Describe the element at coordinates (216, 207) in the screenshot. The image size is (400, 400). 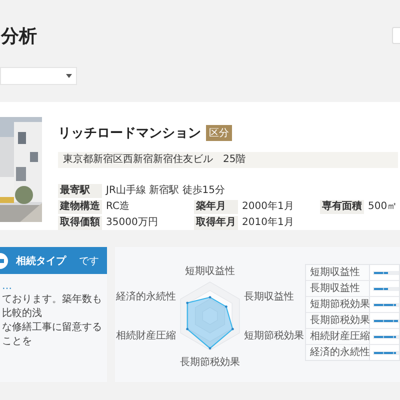
I see `detail-label: 築年月` at that location.